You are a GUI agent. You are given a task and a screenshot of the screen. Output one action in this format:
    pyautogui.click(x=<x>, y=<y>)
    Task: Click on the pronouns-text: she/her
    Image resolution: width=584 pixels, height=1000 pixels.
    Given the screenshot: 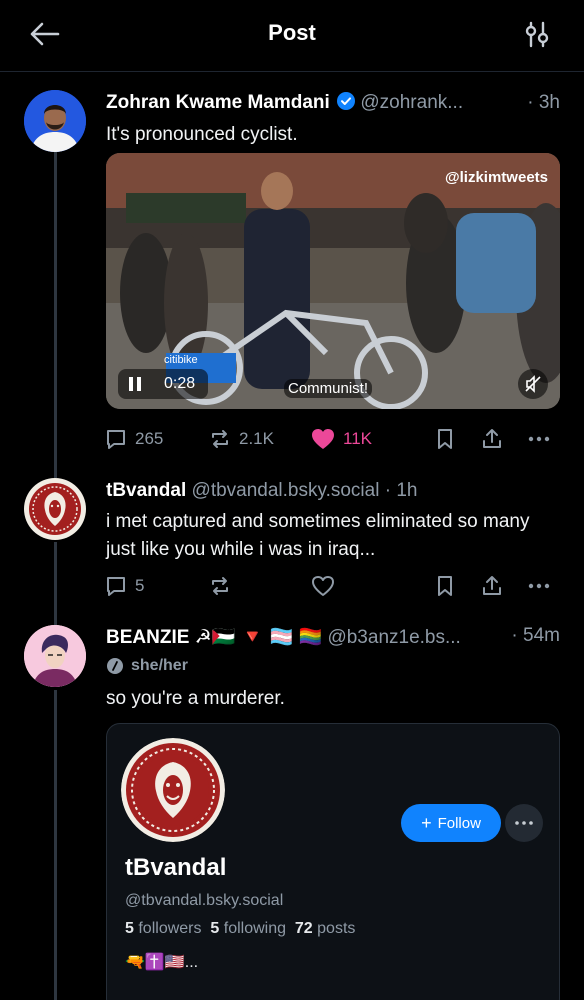 What is the action you would take?
    pyautogui.click(x=159, y=665)
    